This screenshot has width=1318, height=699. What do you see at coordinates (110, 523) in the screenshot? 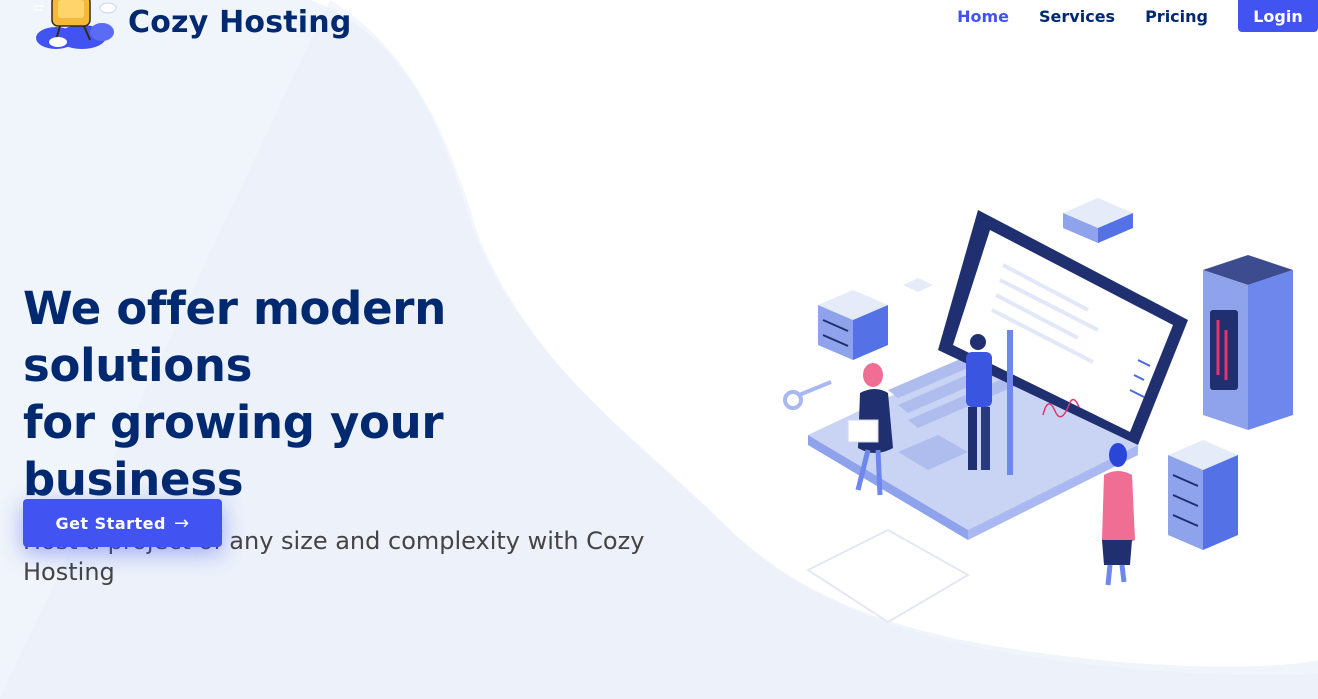
I see `get-started-label: Get Started` at bounding box center [110, 523].